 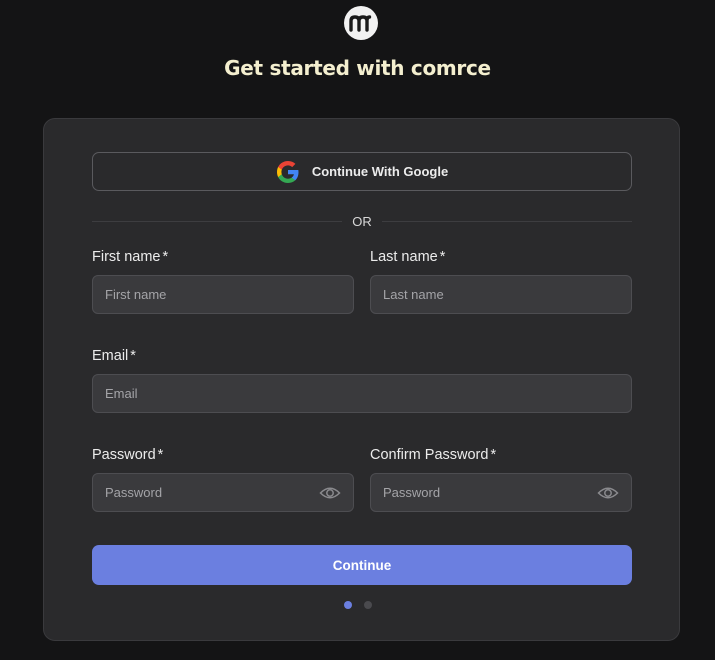 I want to click on email-placeholder: Email, so click(x=121, y=393).